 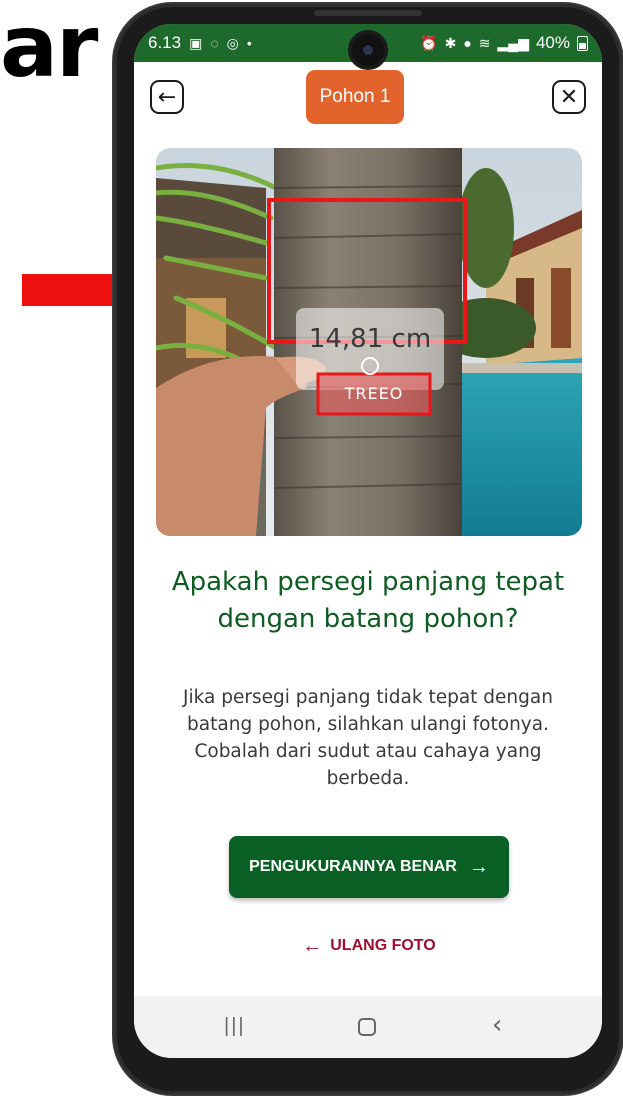 What do you see at coordinates (165, 42) in the screenshot?
I see `status-time: 6.13` at bounding box center [165, 42].